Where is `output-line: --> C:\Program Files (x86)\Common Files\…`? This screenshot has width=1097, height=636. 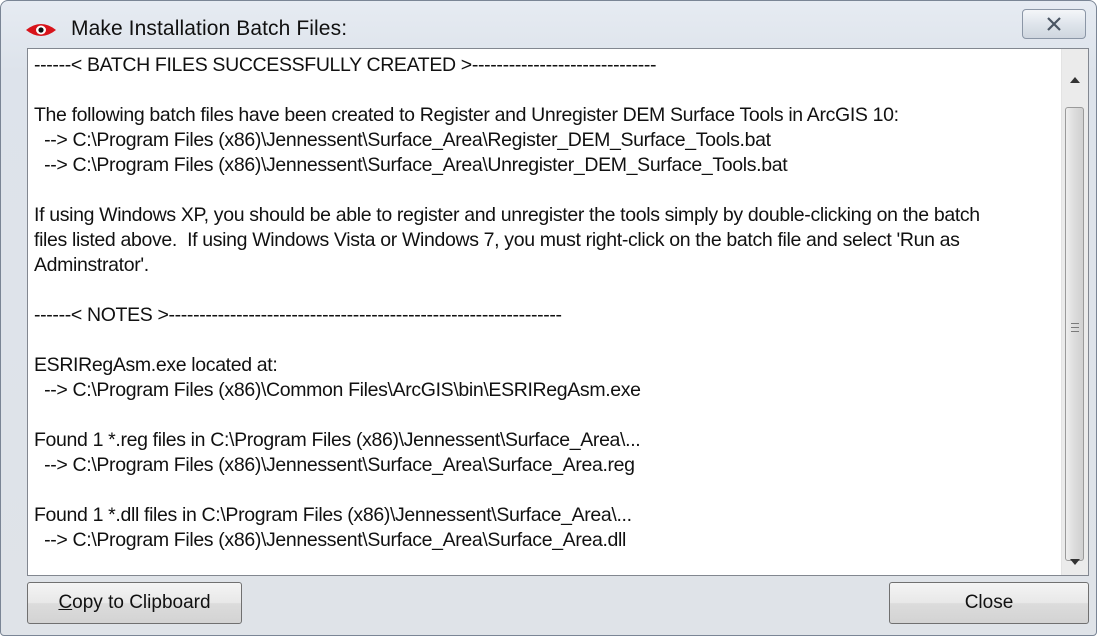
output-line: --> C:\Program Files (x86)\Common Files\… is located at coordinates (337, 390).